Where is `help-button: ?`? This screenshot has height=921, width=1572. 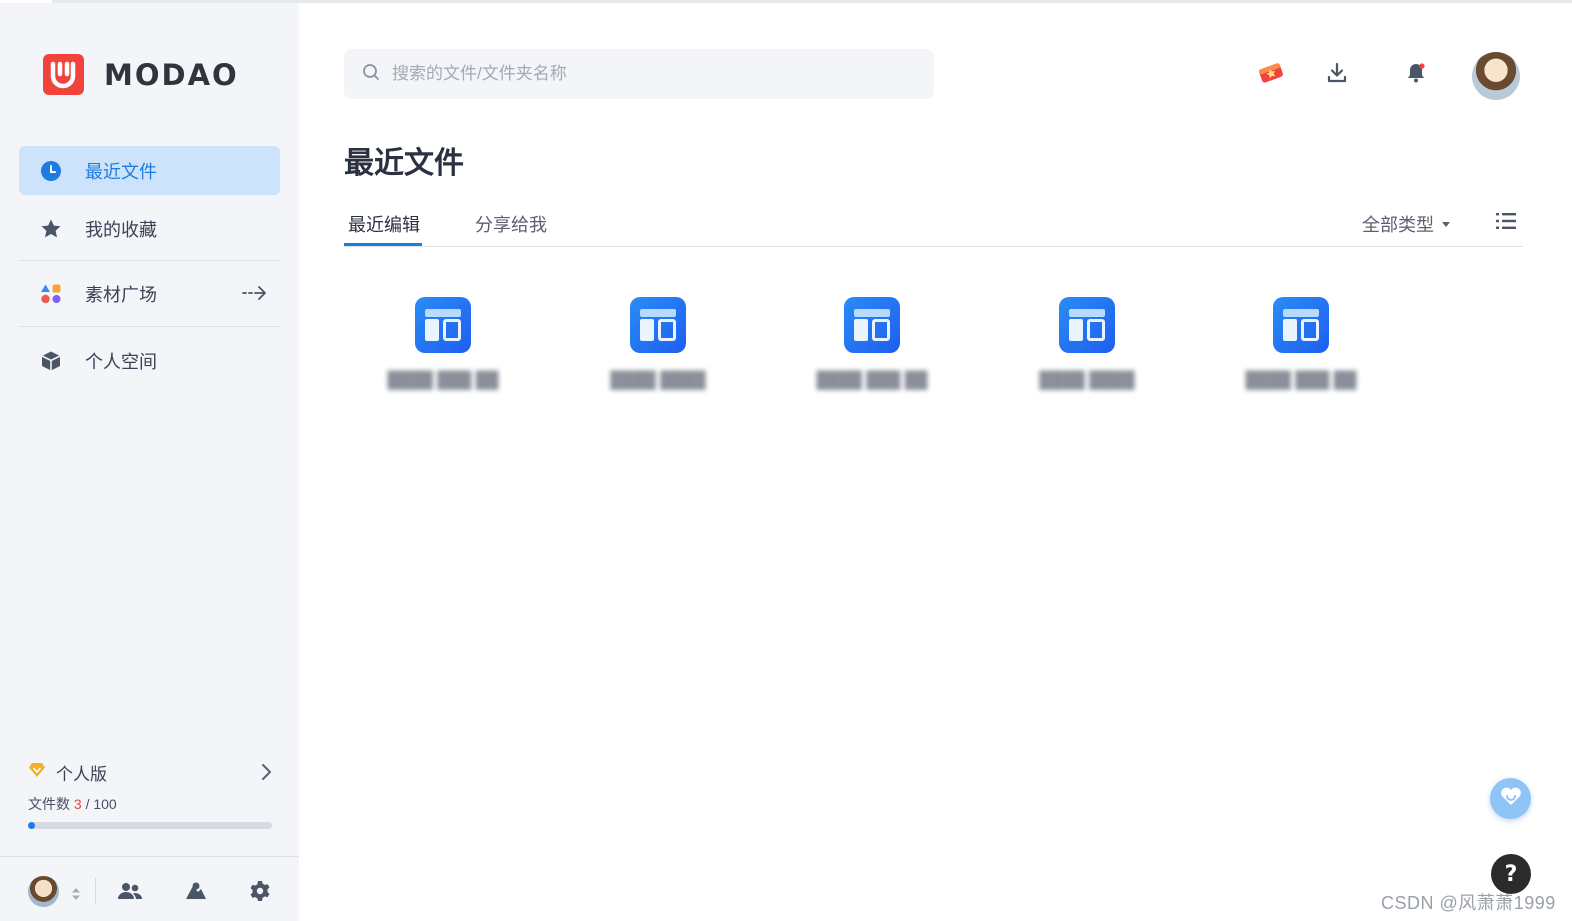
help-button: ? is located at coordinates (1511, 874).